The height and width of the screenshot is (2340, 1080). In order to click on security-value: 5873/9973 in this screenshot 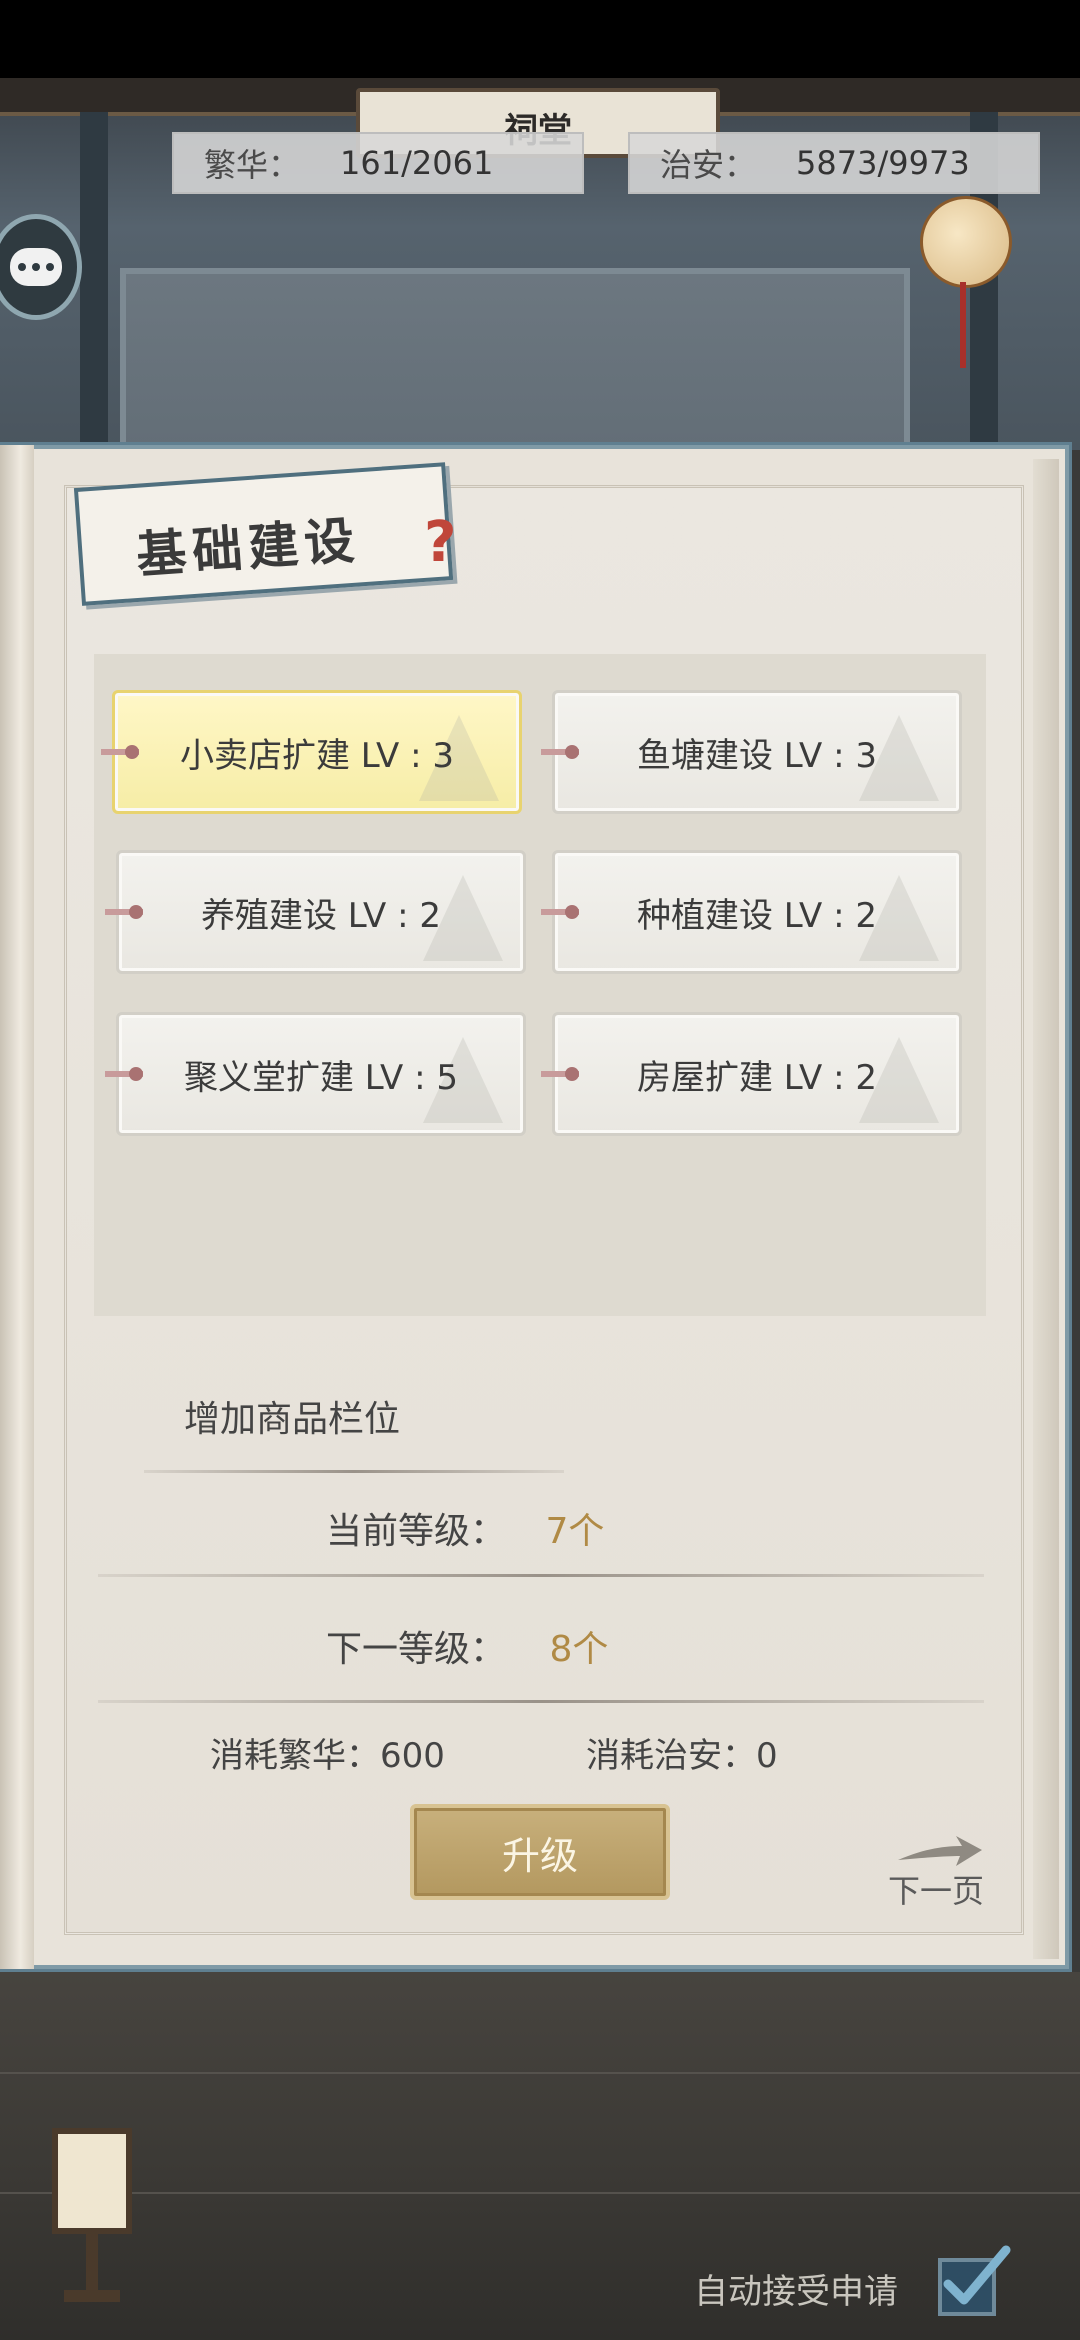, I will do `click(883, 163)`.